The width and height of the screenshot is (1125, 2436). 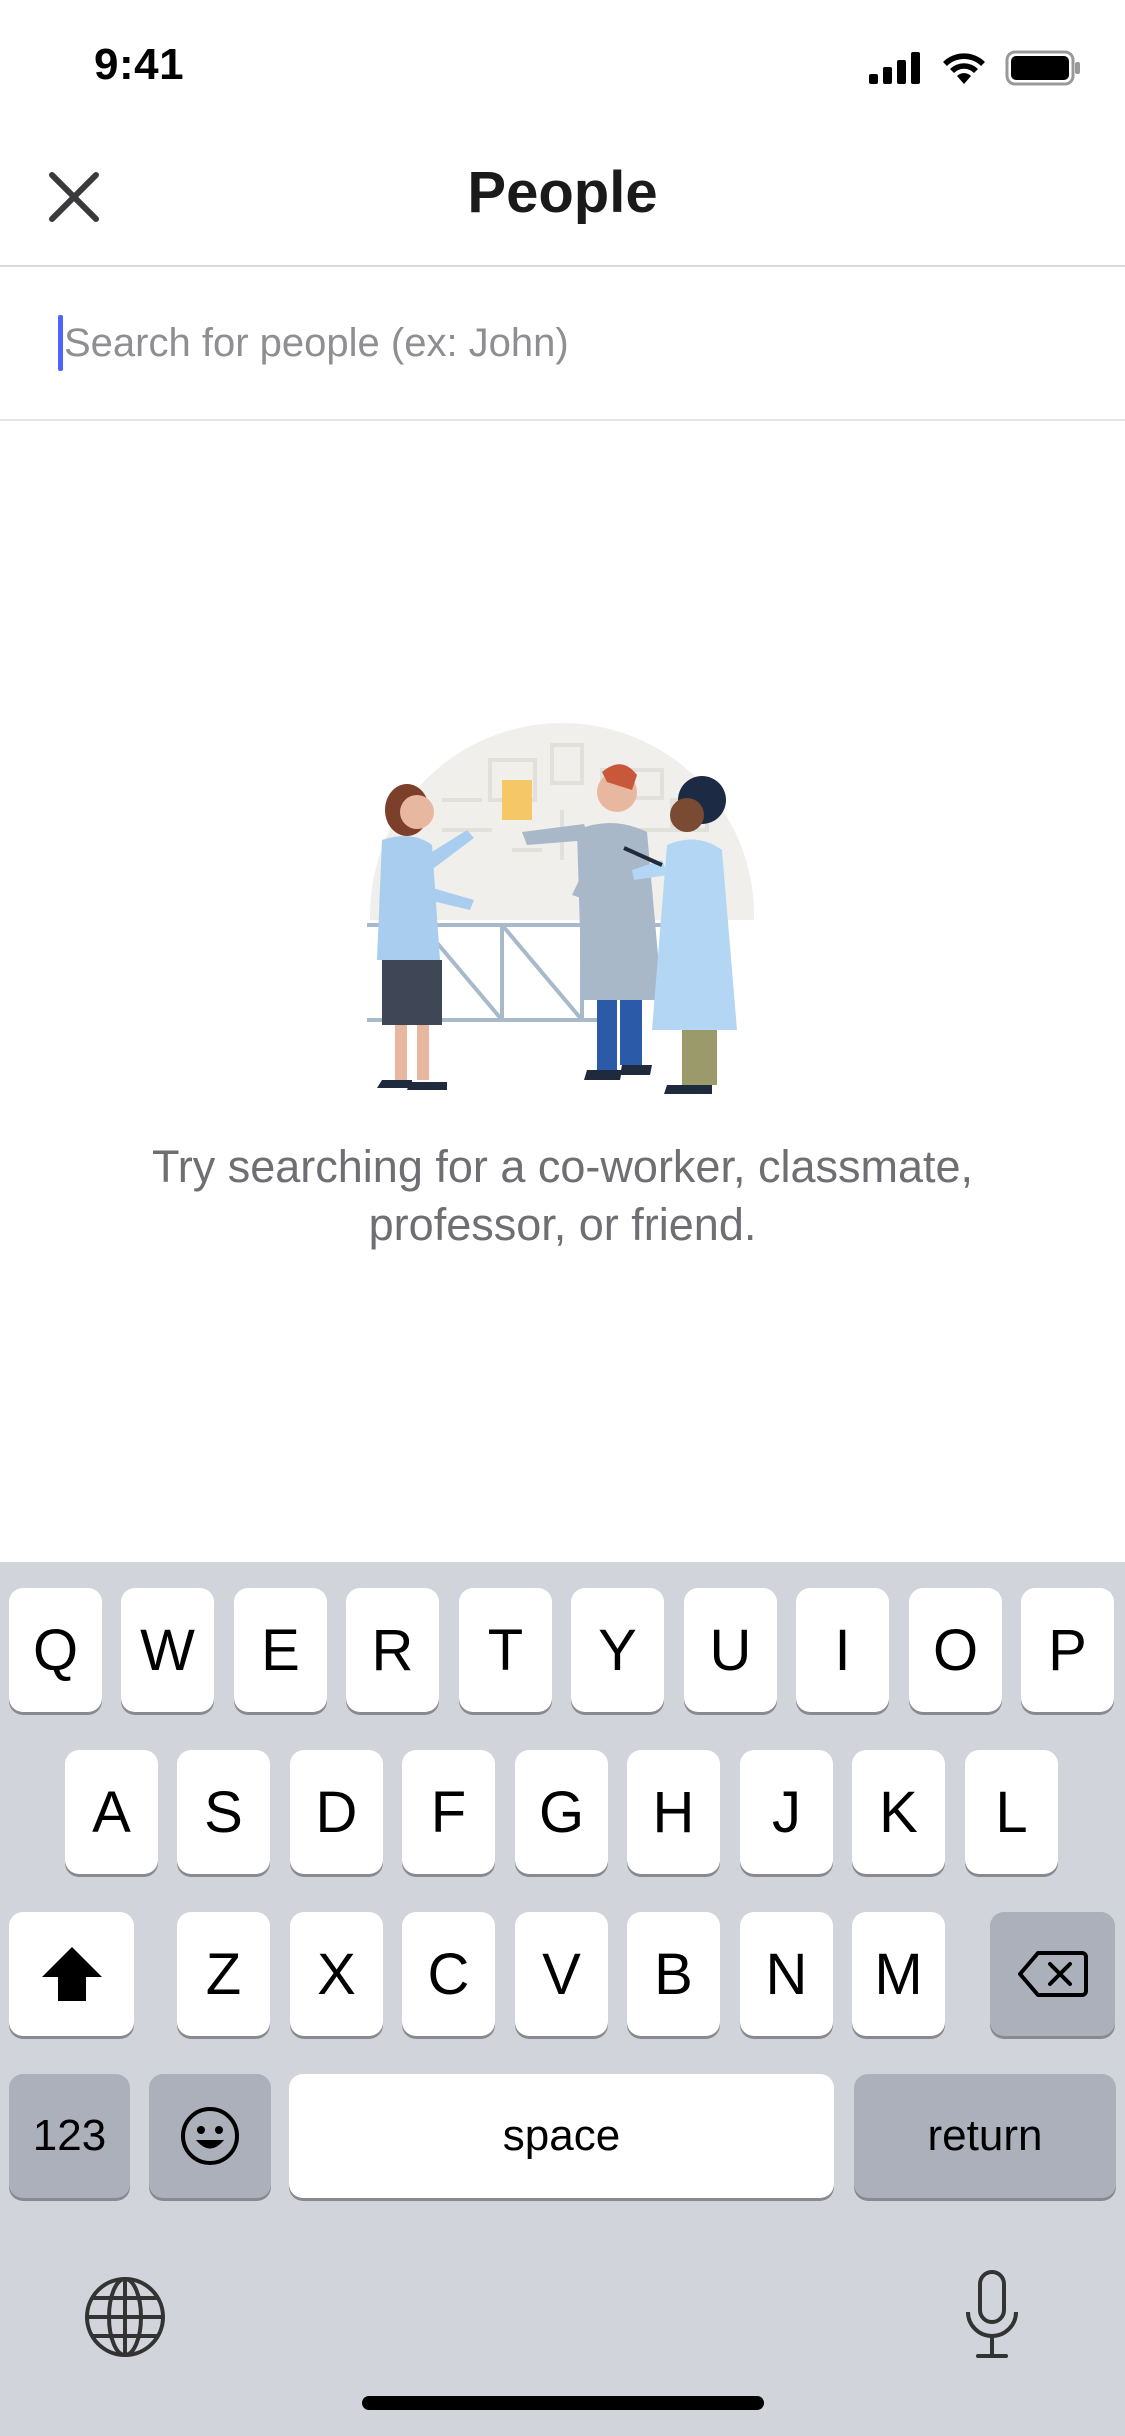 I want to click on key-e: E, so click(x=280, y=1650).